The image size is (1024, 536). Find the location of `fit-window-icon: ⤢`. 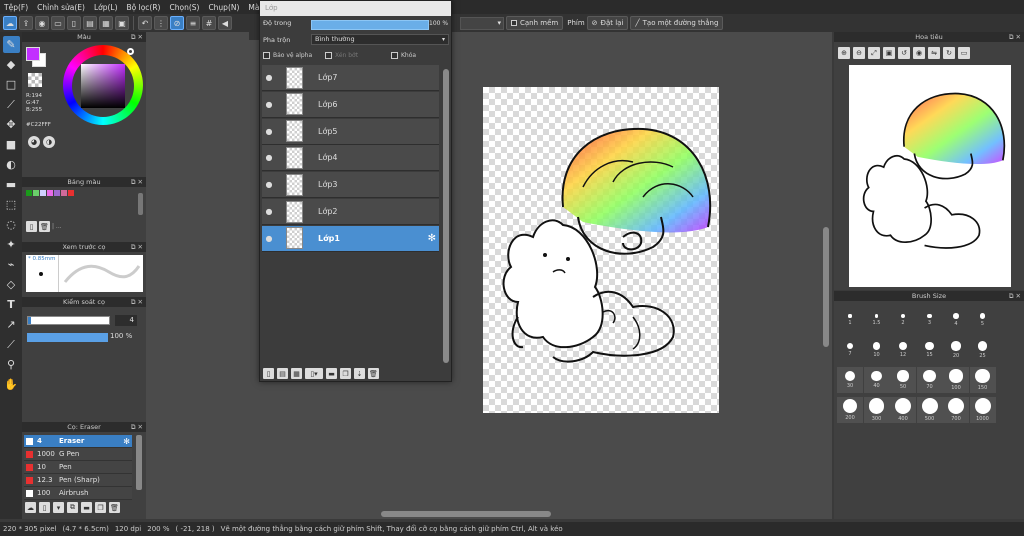

fit-window-icon: ⤢ is located at coordinates (874, 53).